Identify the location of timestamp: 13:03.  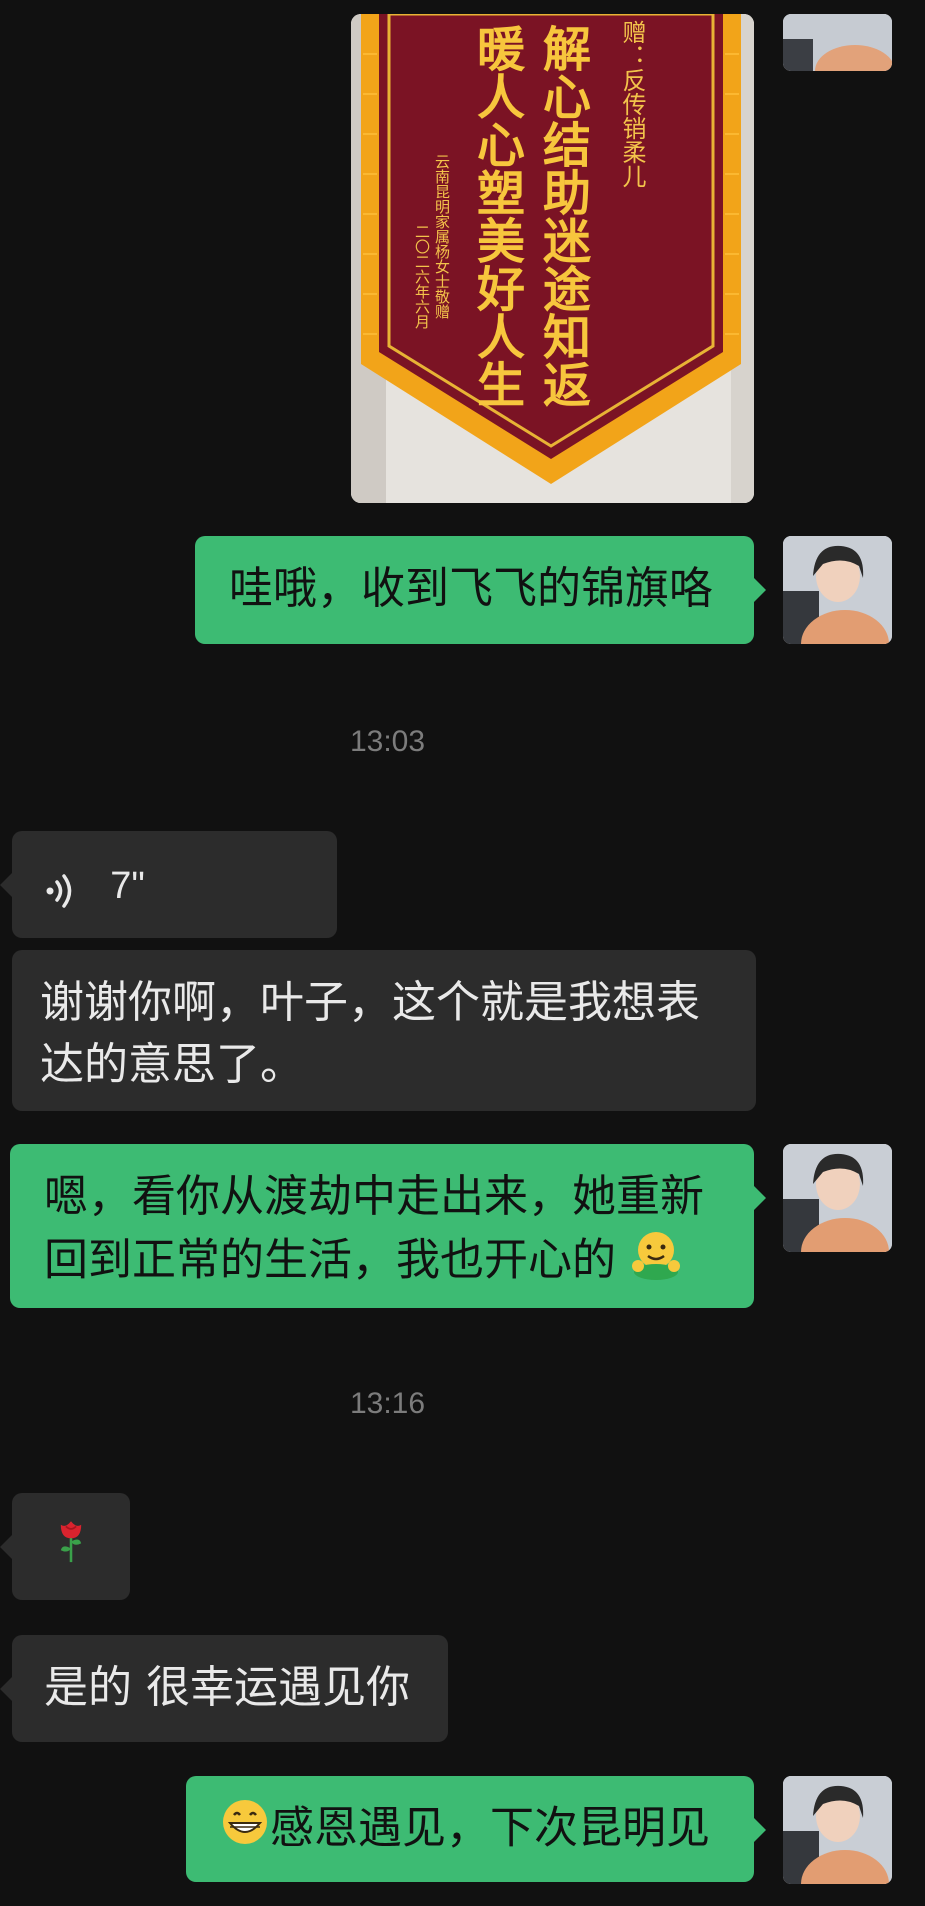
(387, 741).